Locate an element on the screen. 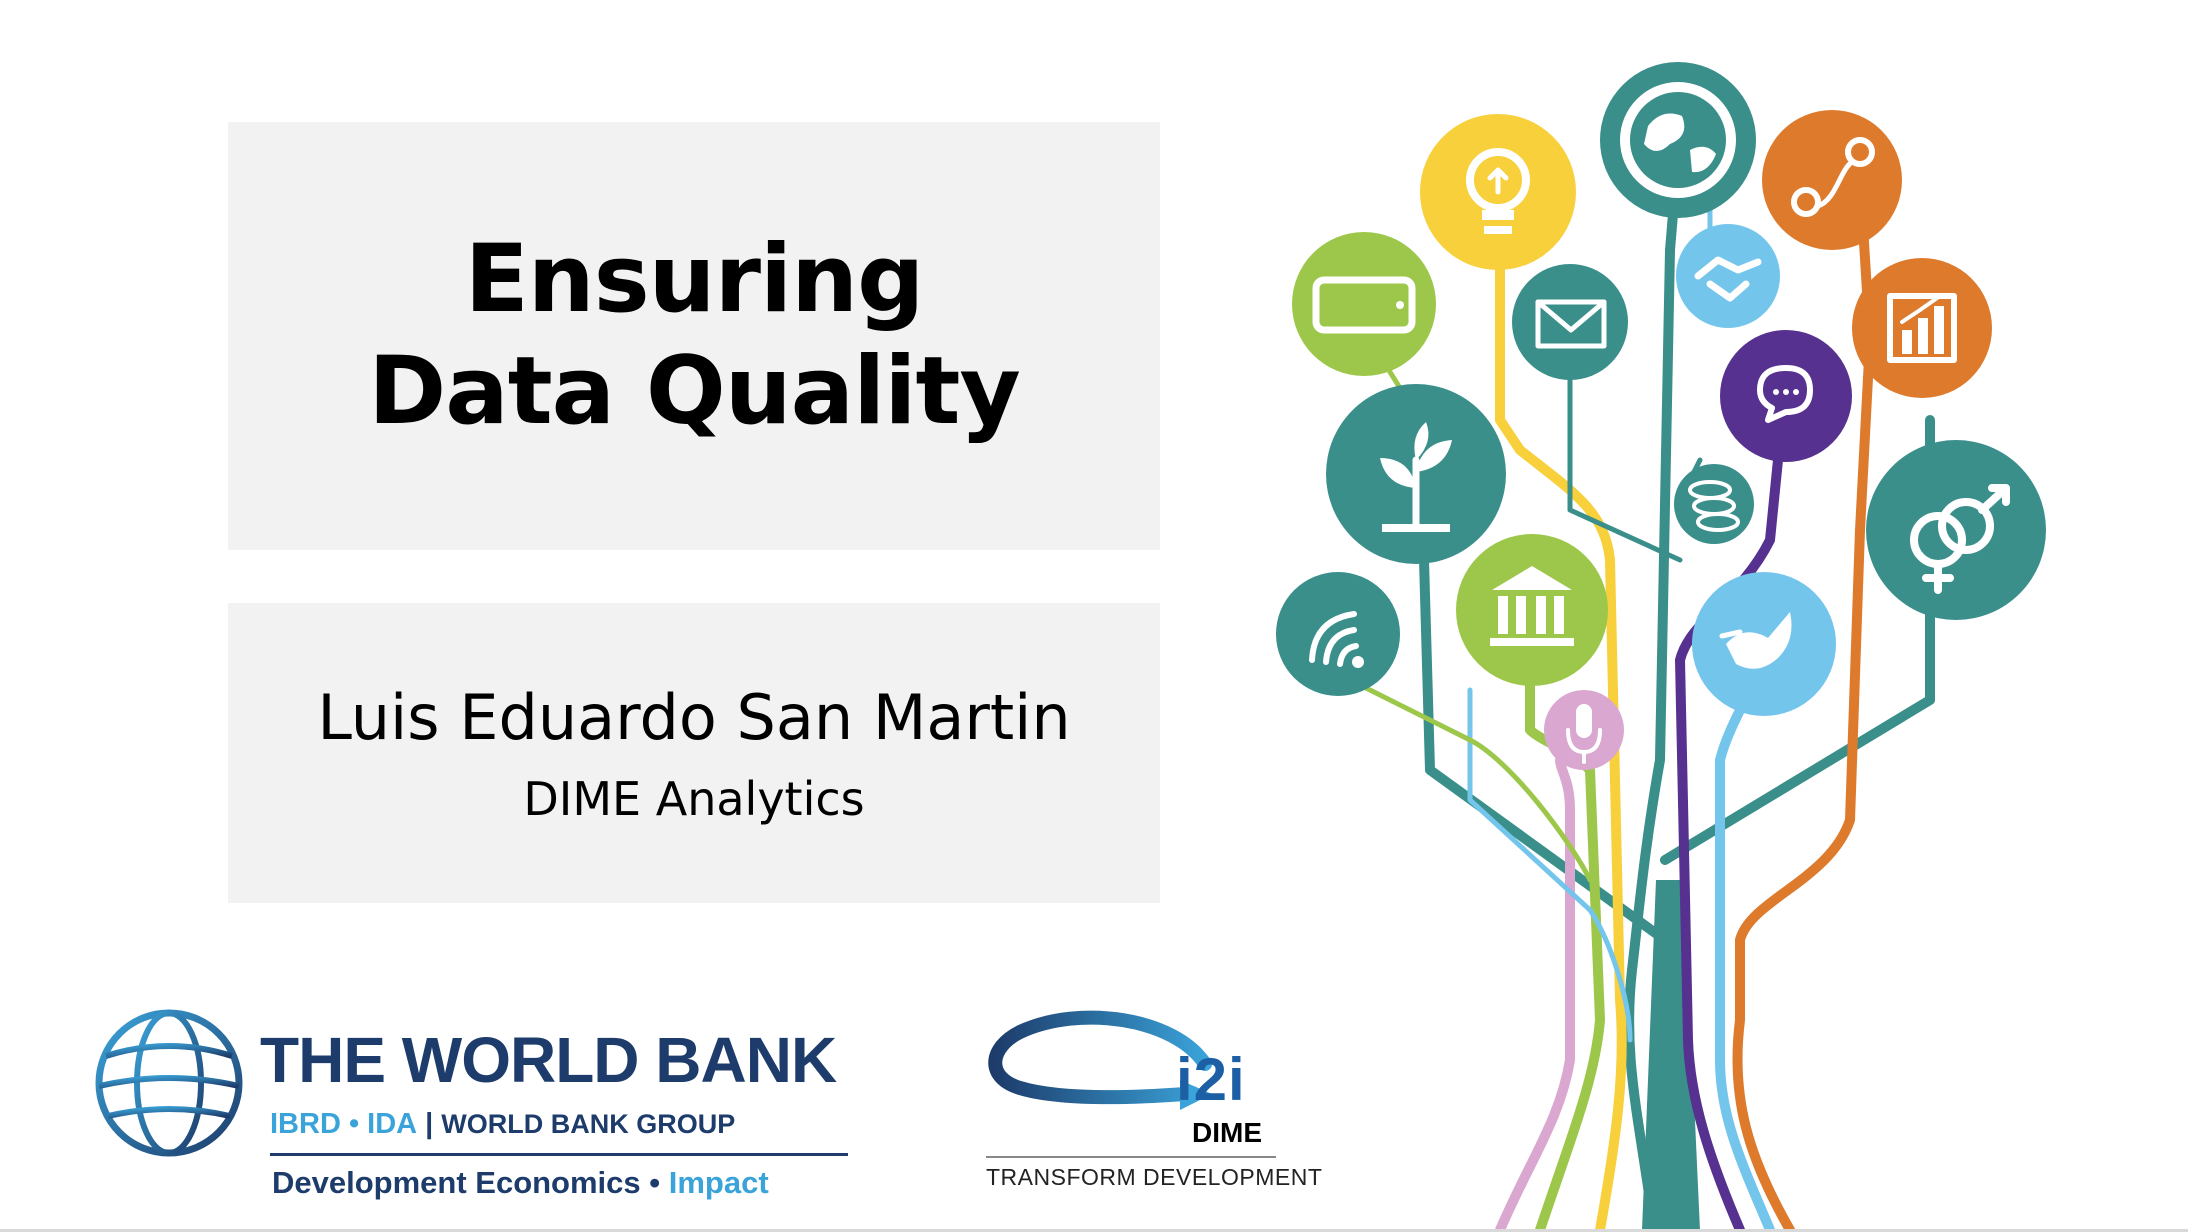 This screenshot has width=2188, height=1232. lightbulb-icon is located at coordinates (1498, 192).